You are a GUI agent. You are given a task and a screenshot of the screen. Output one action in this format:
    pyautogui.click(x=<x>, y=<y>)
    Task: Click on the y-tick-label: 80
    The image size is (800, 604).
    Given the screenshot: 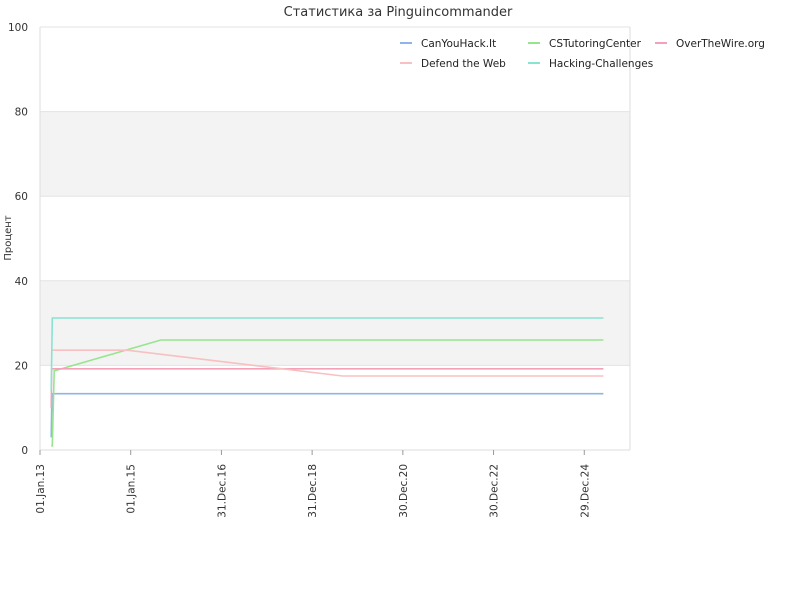 What is the action you would take?
    pyautogui.click(x=21, y=113)
    